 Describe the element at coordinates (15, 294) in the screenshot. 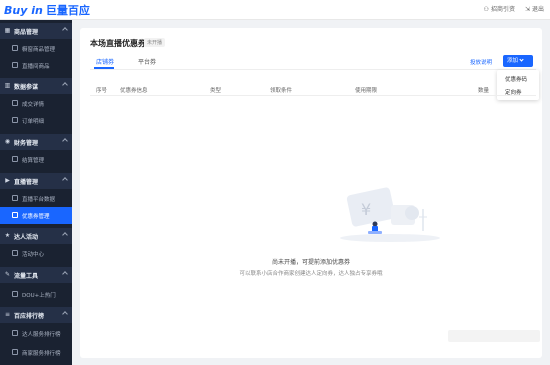

I see `flame-icon` at that location.